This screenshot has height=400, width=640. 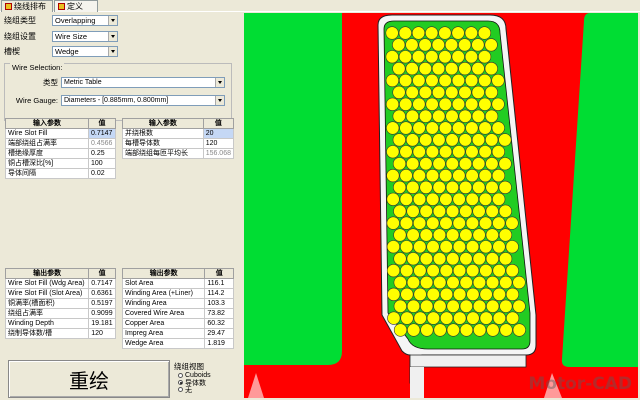 I want to click on radio-conductors: 导体数, so click(x=204, y=383).